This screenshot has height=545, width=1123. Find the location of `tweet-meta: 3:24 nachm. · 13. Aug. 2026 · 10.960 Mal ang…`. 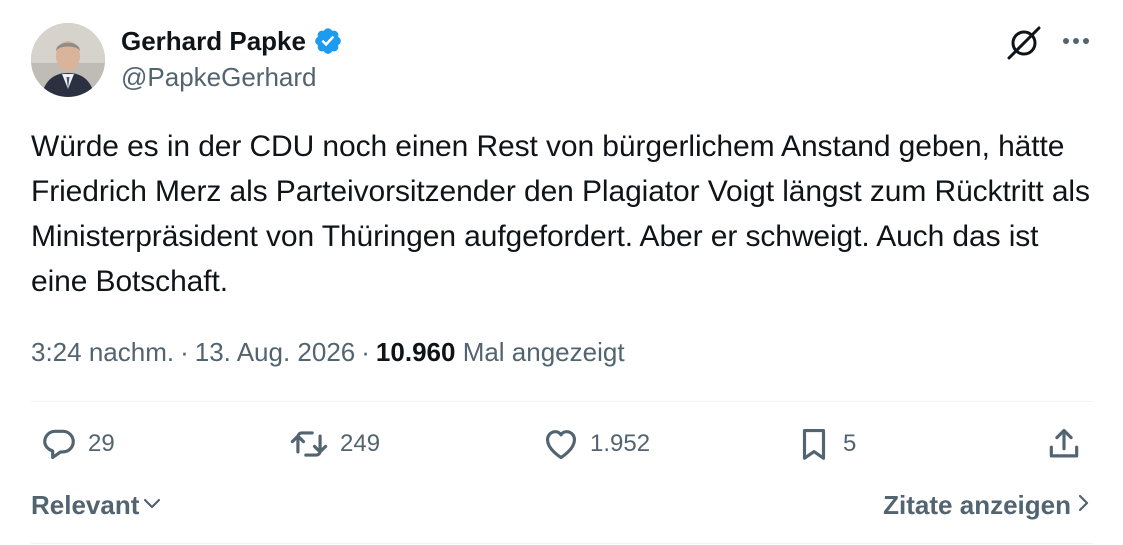

tweet-meta: 3:24 nachm. · 13. Aug. 2026 · 10.960 Mal ang… is located at coordinates (328, 352).